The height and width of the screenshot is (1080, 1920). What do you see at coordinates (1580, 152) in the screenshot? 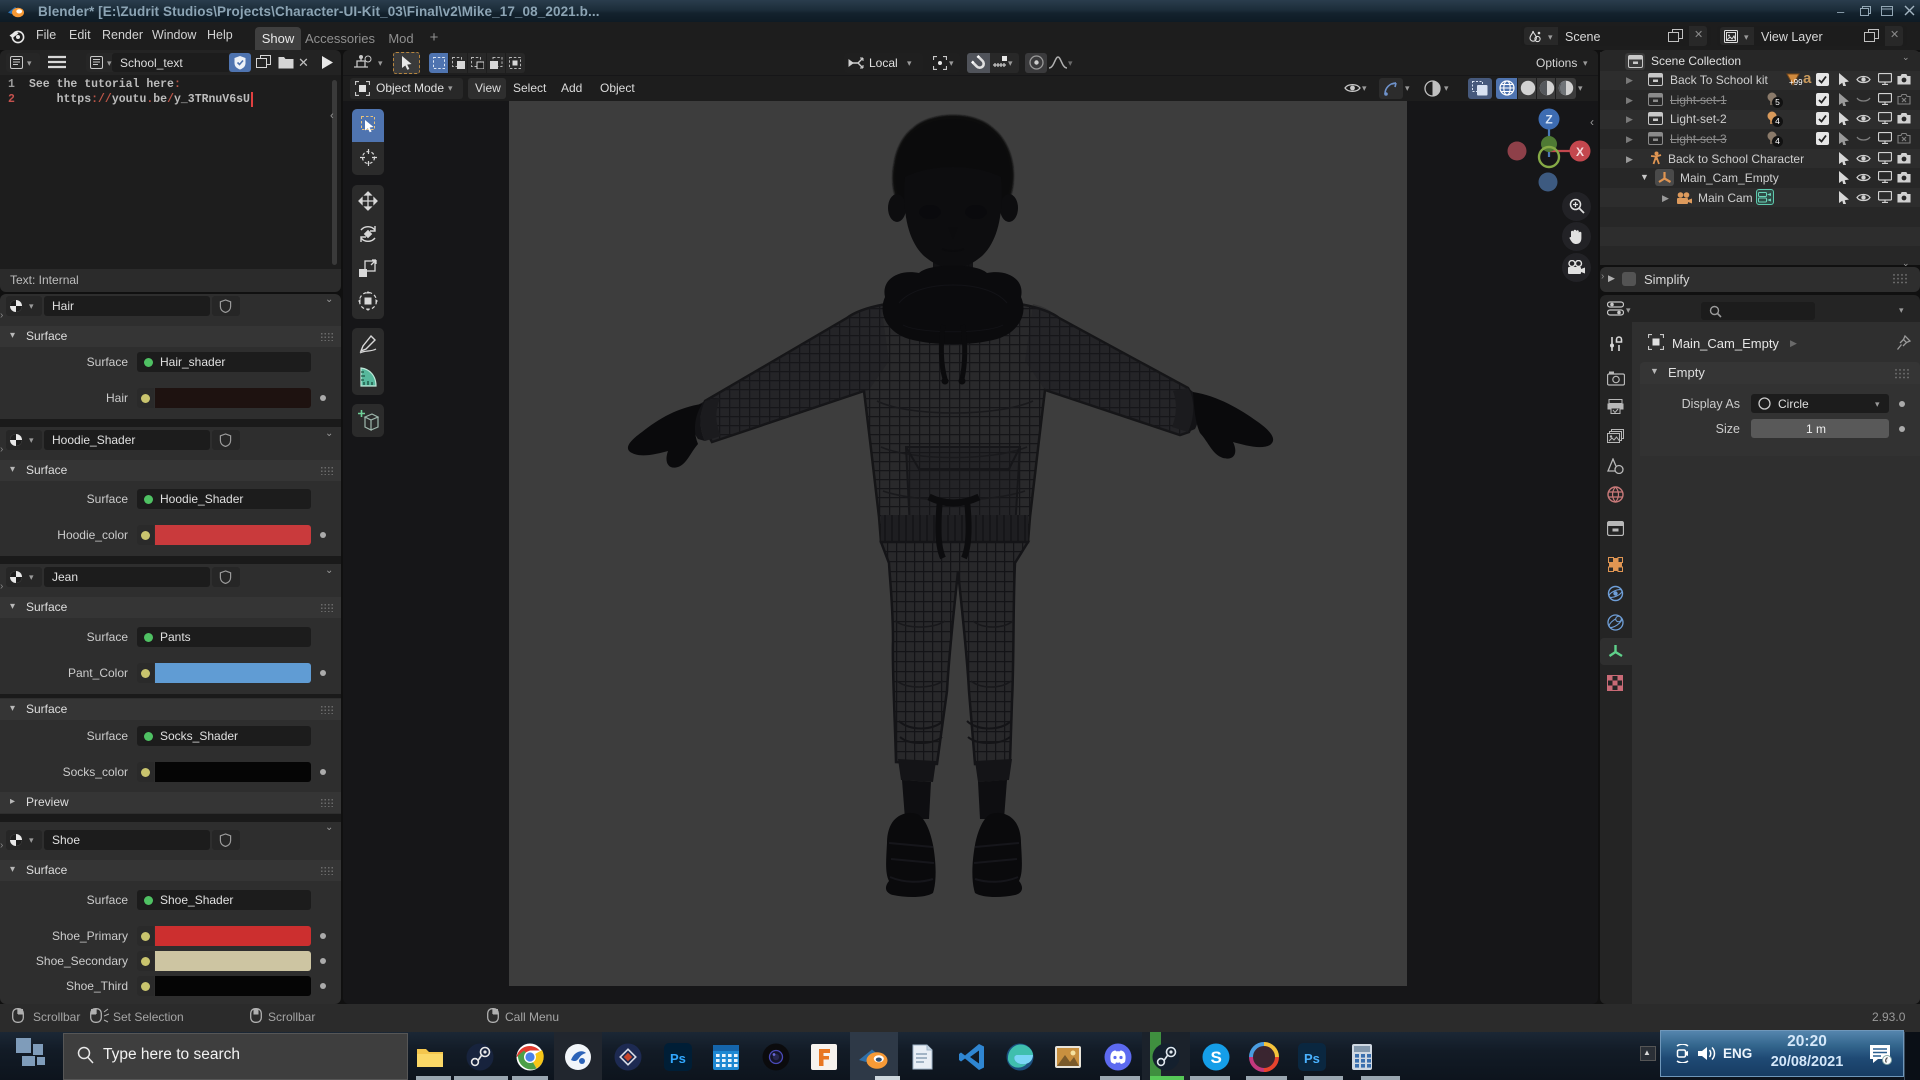
I see `svg-text: X` at bounding box center [1580, 152].